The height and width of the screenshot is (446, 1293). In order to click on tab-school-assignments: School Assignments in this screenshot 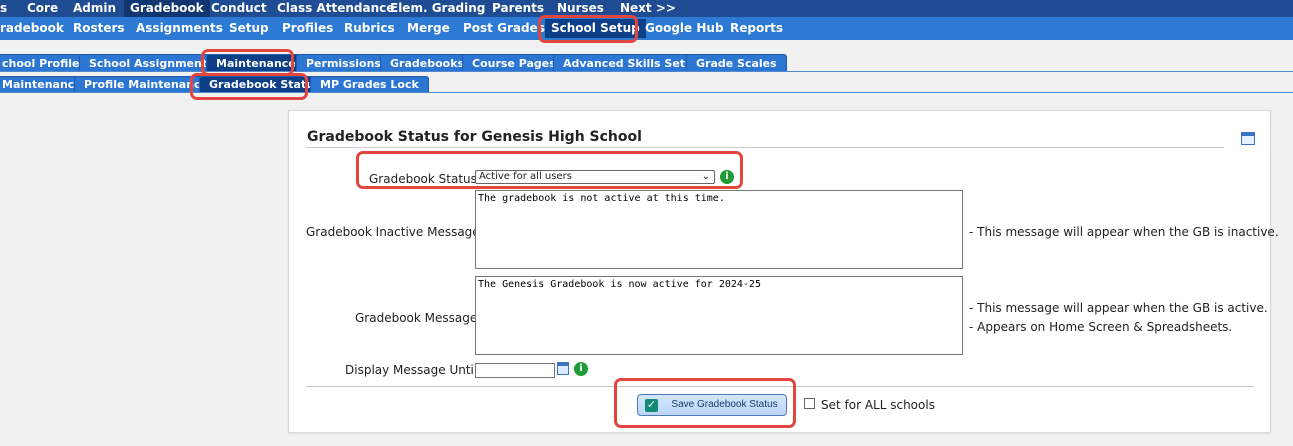, I will do `click(151, 62)`.